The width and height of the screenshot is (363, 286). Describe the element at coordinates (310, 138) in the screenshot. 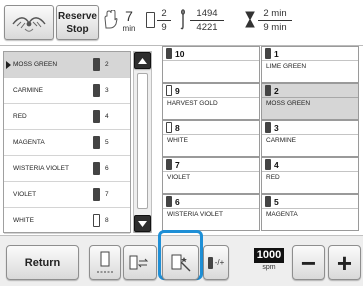

I see `needle-bar-cell: 3 CARMINE` at that location.